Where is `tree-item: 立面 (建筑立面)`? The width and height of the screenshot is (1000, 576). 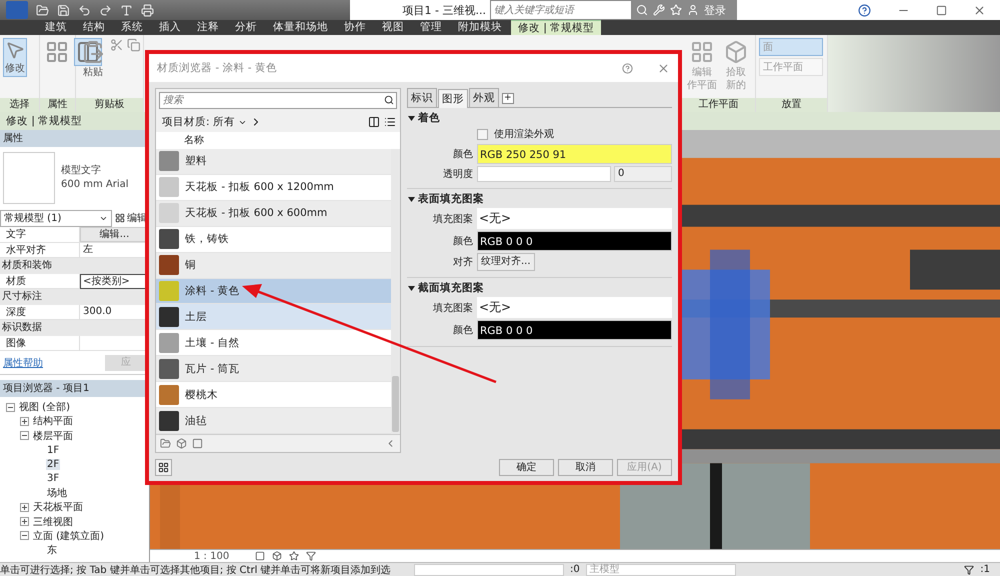
tree-item: 立面 (建筑立面) is located at coordinates (68, 535).